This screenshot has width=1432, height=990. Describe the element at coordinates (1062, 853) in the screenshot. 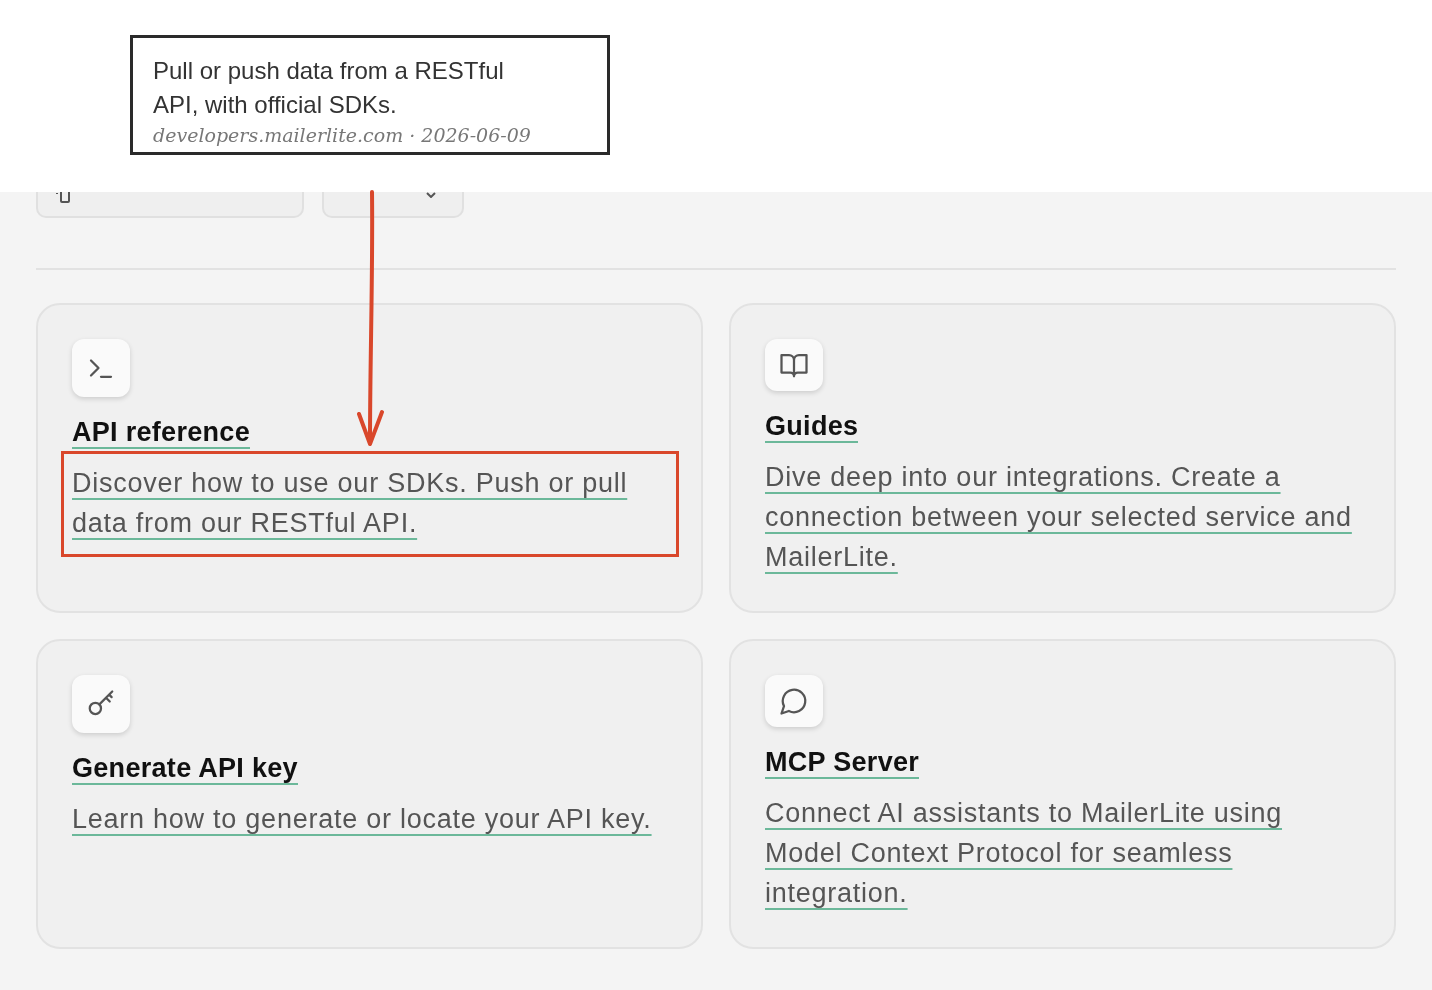

I see `card-description: Connect AI assistants to MailerLite using Model Context Protocol for seamless integration.` at that location.